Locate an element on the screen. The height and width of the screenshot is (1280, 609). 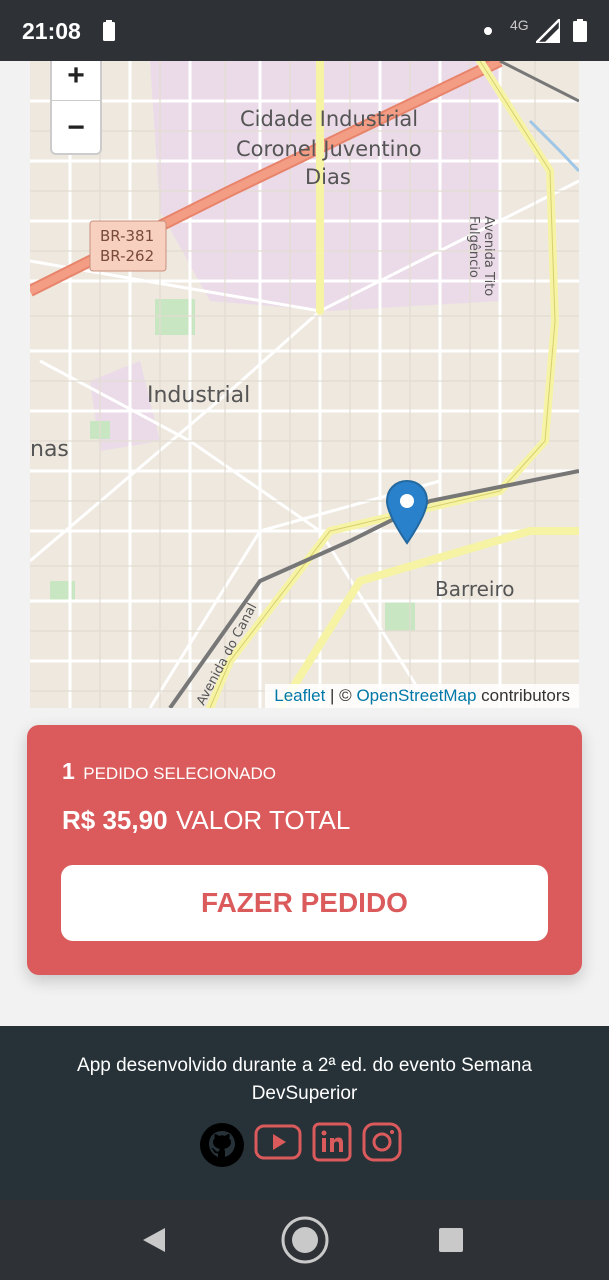
map-label-road: BR-381 is located at coordinates (127, 236).